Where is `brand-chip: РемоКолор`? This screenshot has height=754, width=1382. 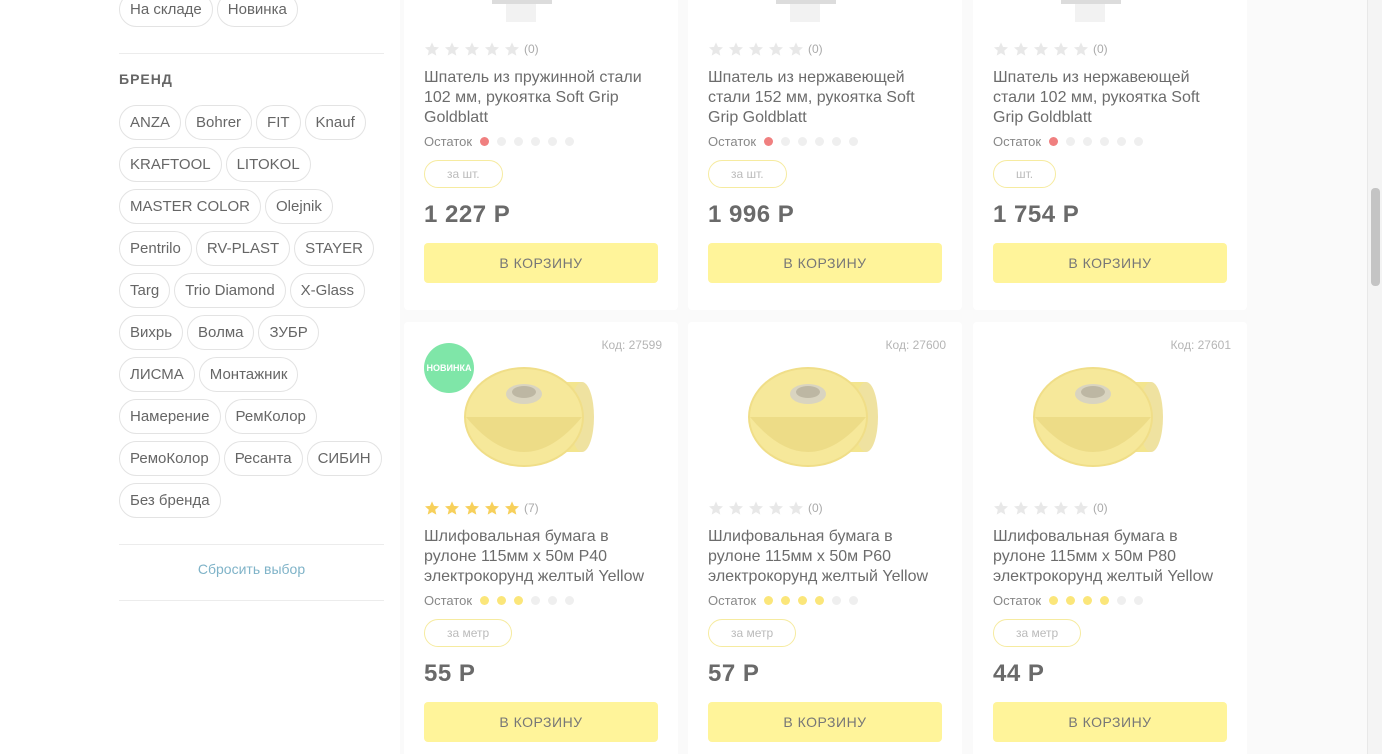
brand-chip: РемоКолор is located at coordinates (169, 458).